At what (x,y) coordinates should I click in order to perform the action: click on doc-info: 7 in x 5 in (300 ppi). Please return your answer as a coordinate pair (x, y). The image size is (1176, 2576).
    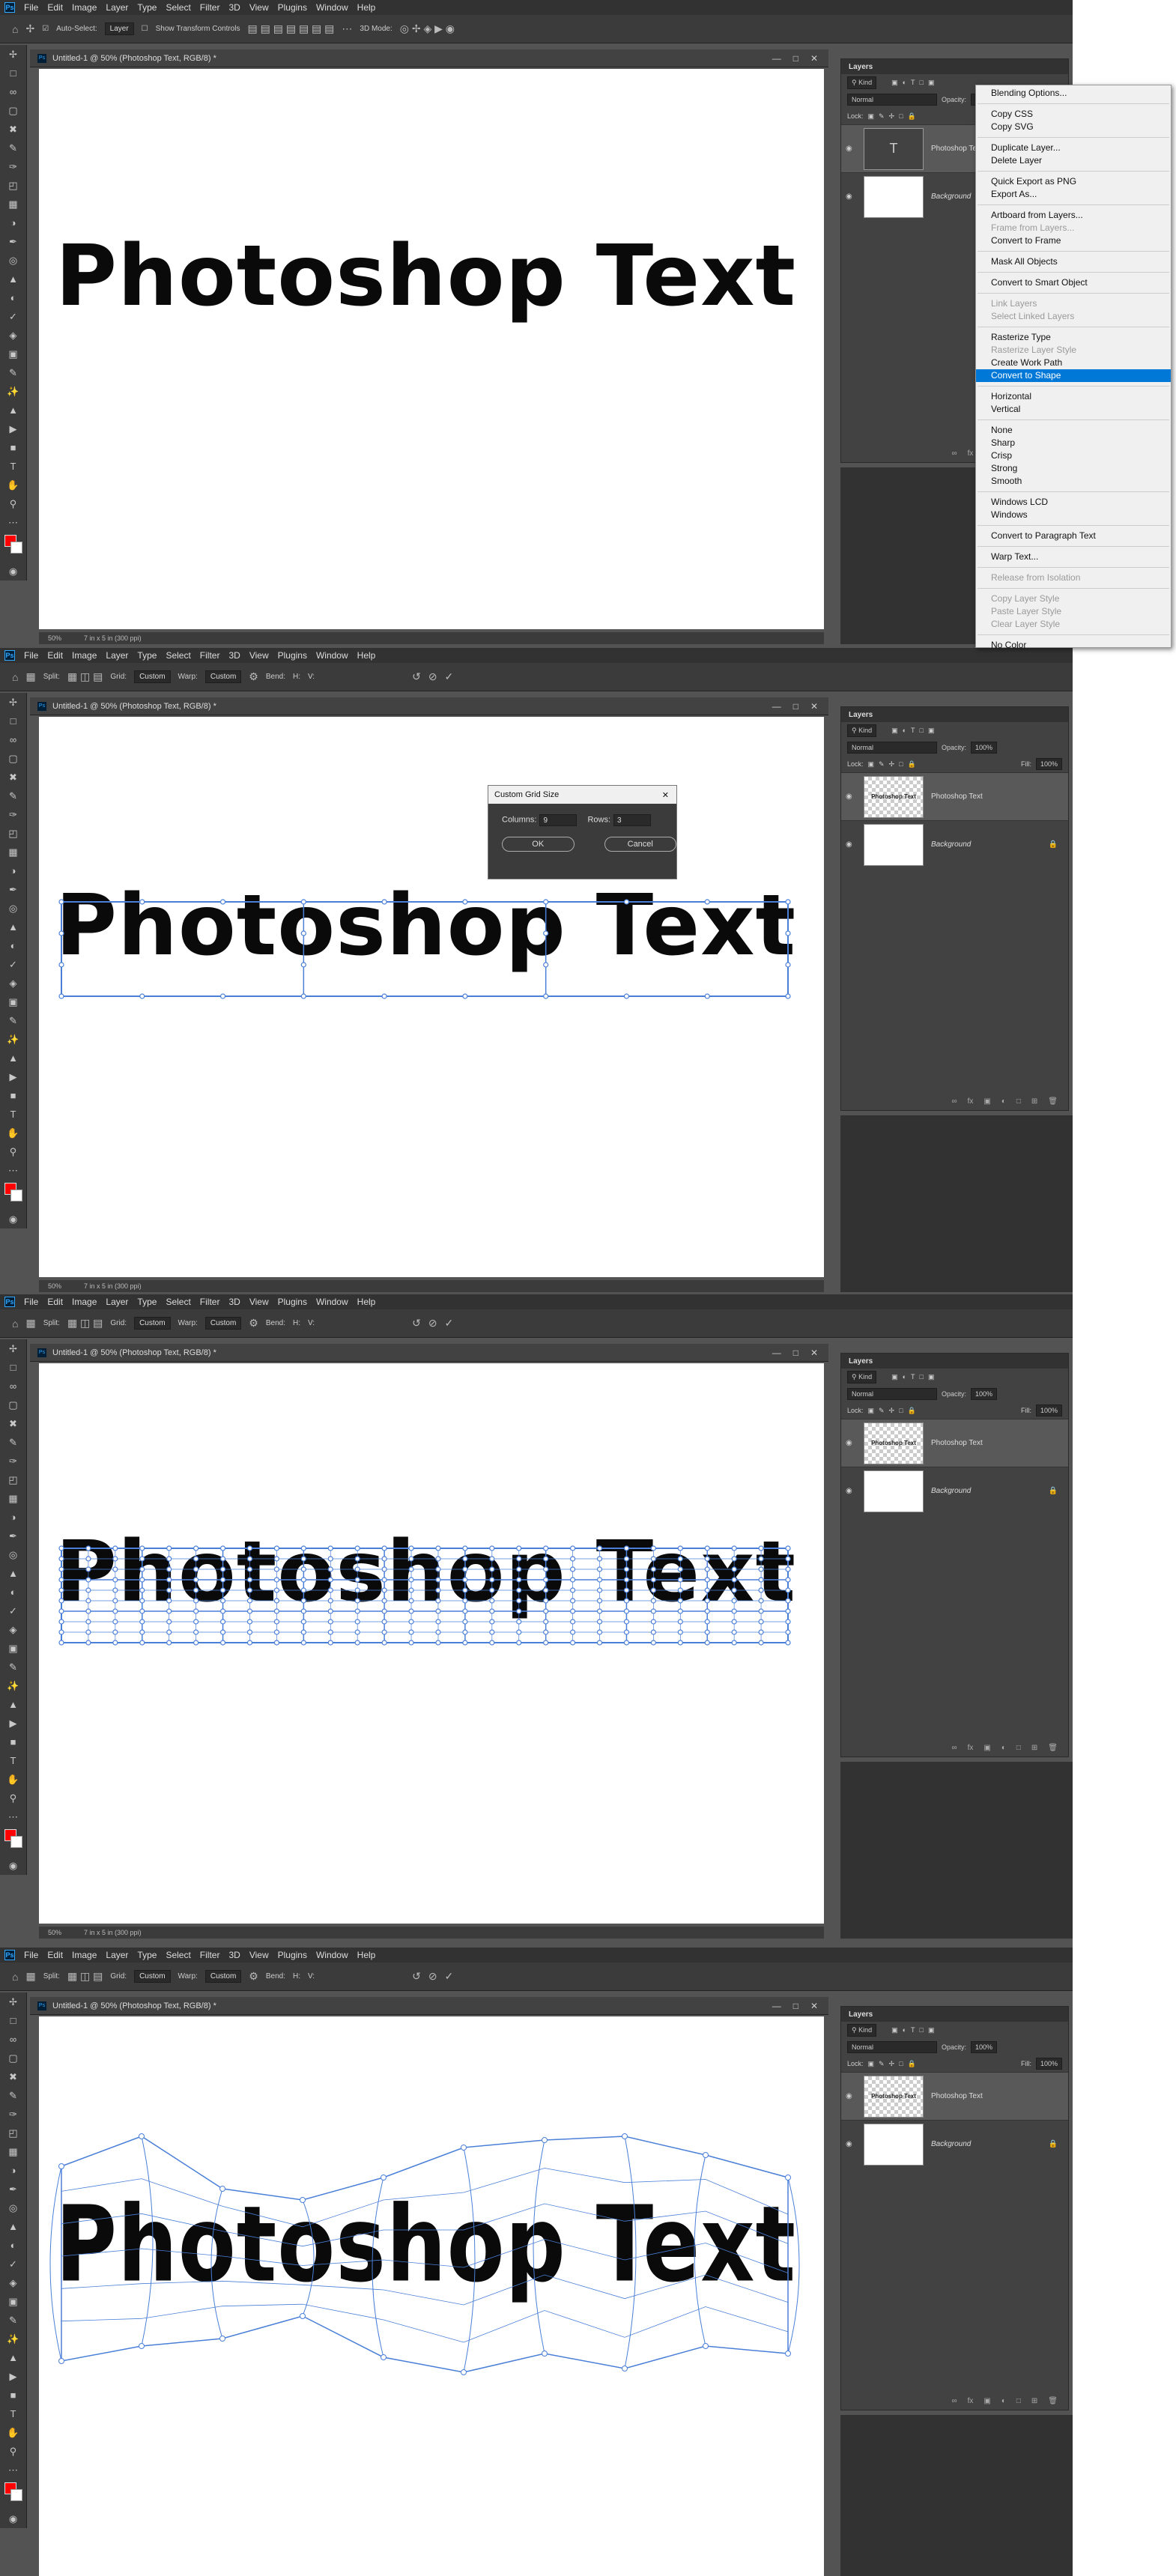
    Looking at the image, I should click on (113, 1932).